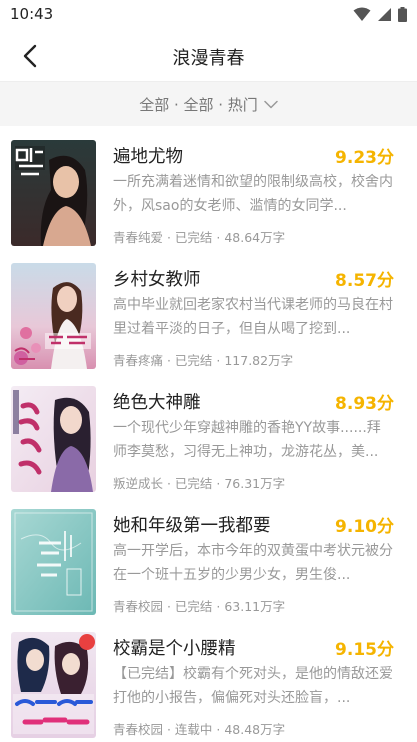  I want to click on book-meta: 青春纯爱 · 已完结 · 48.64万字, so click(199, 237).